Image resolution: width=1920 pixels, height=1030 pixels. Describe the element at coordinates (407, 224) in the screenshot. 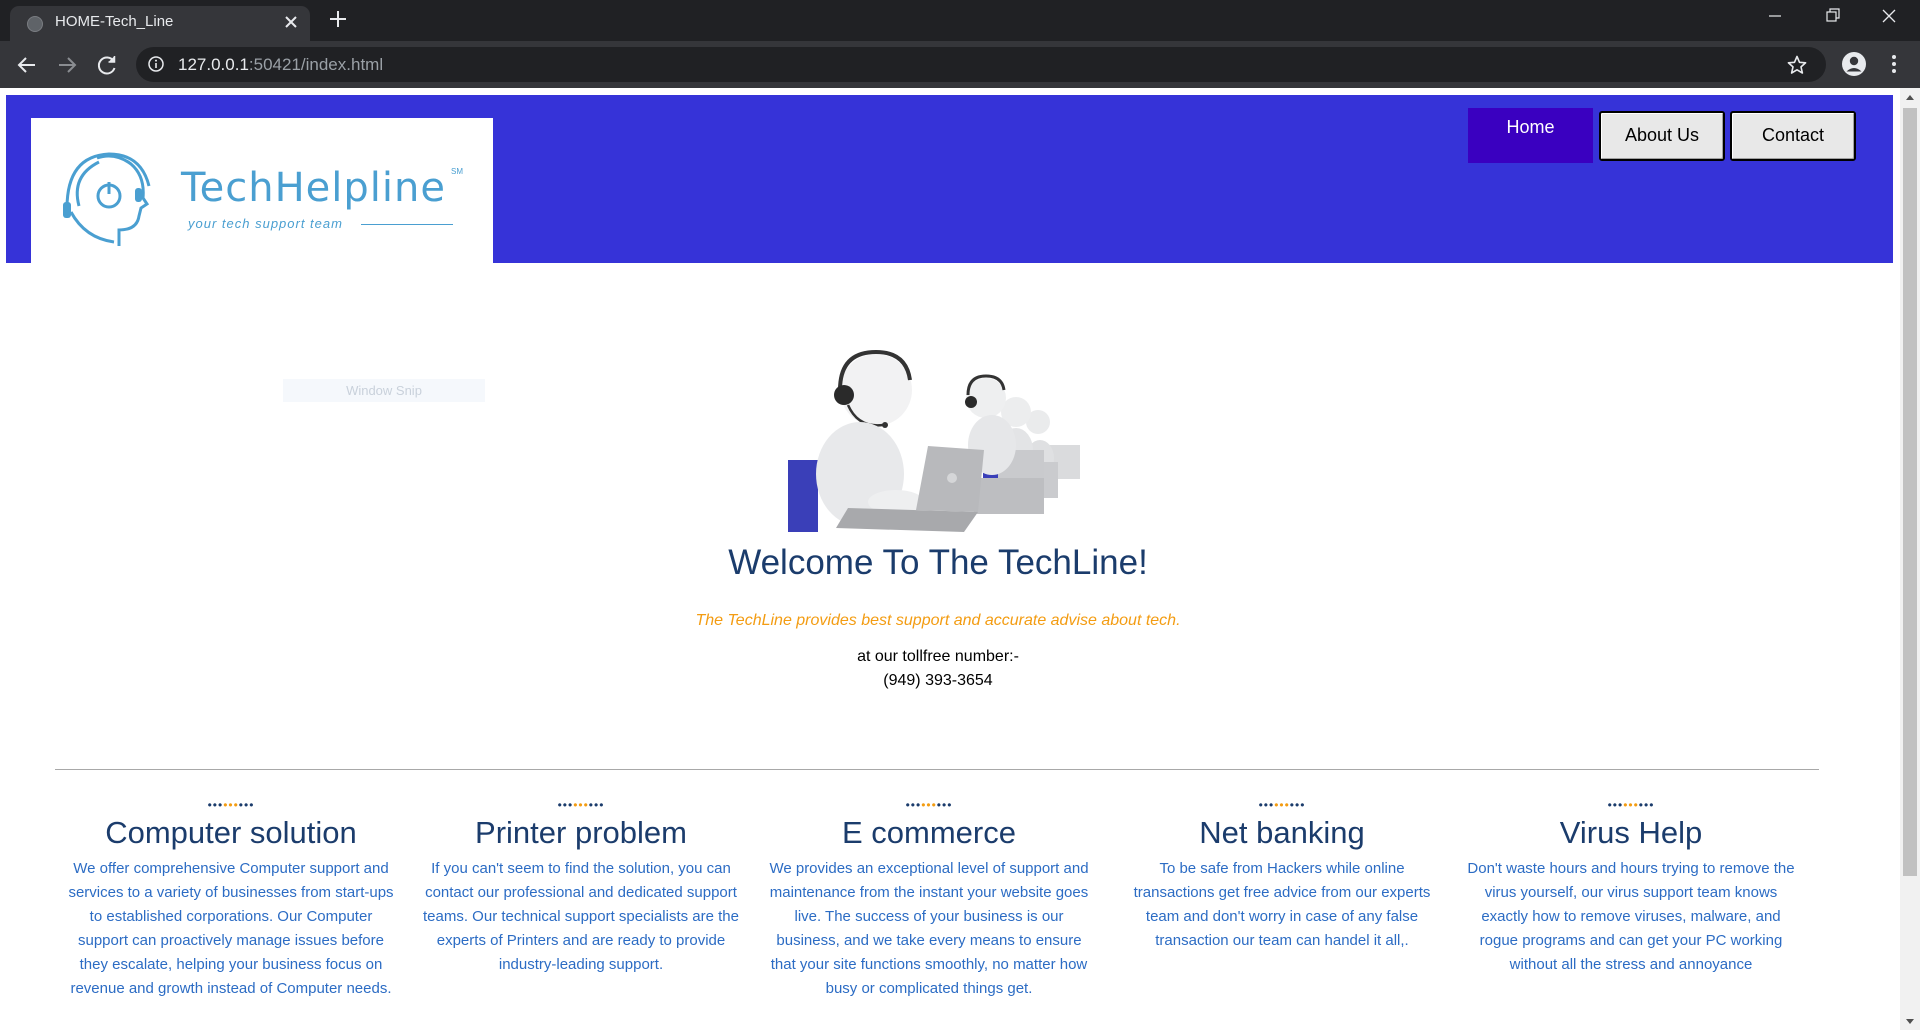

I see `logo-underline` at that location.